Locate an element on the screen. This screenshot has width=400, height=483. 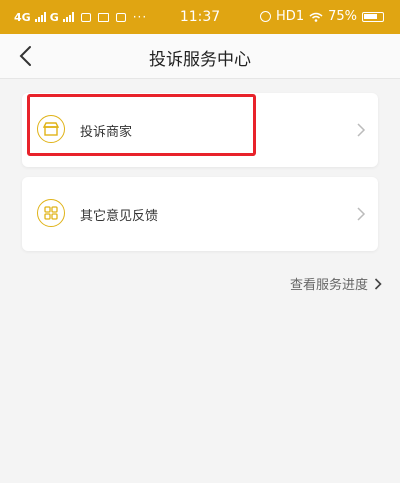
status-right: HD1 75% is located at coordinates (322, 16).